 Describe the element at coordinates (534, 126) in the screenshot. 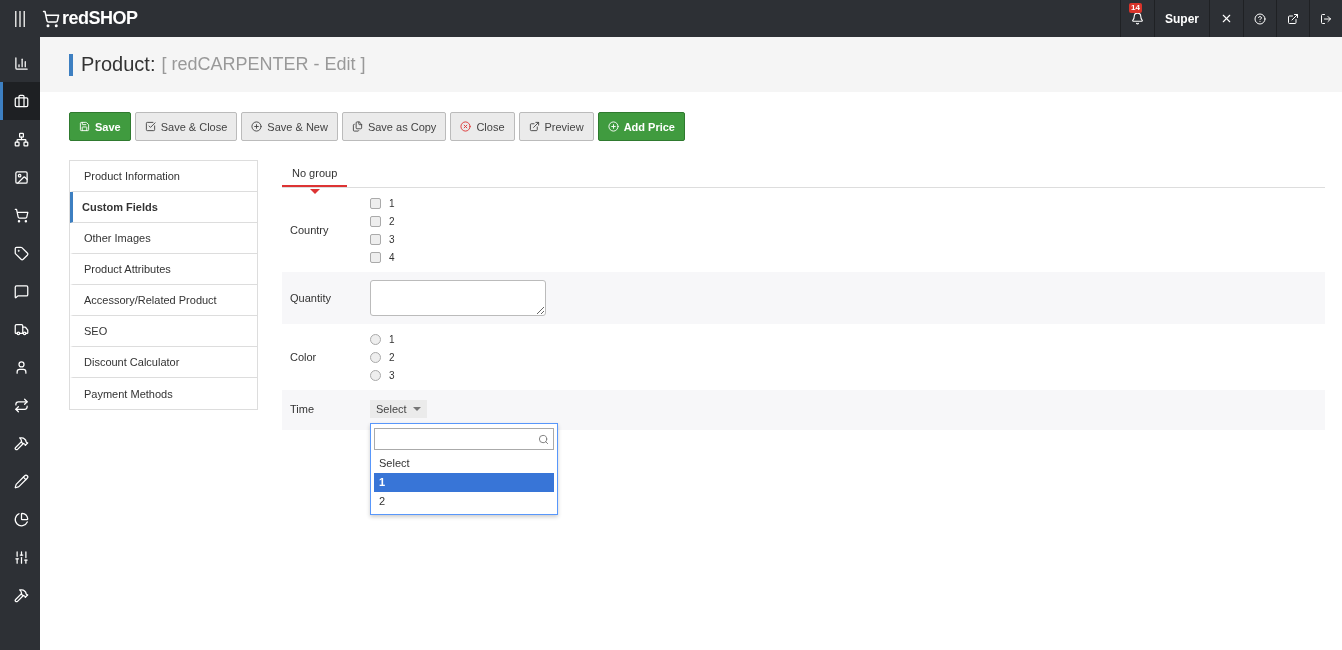

I see `external-link-icon` at that location.